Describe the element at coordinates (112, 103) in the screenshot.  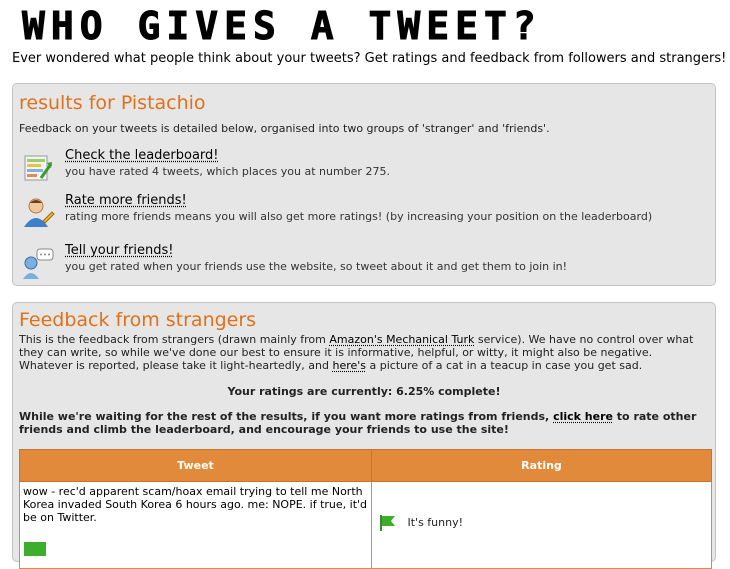
I see `results-heading: results for Pistachio` at that location.